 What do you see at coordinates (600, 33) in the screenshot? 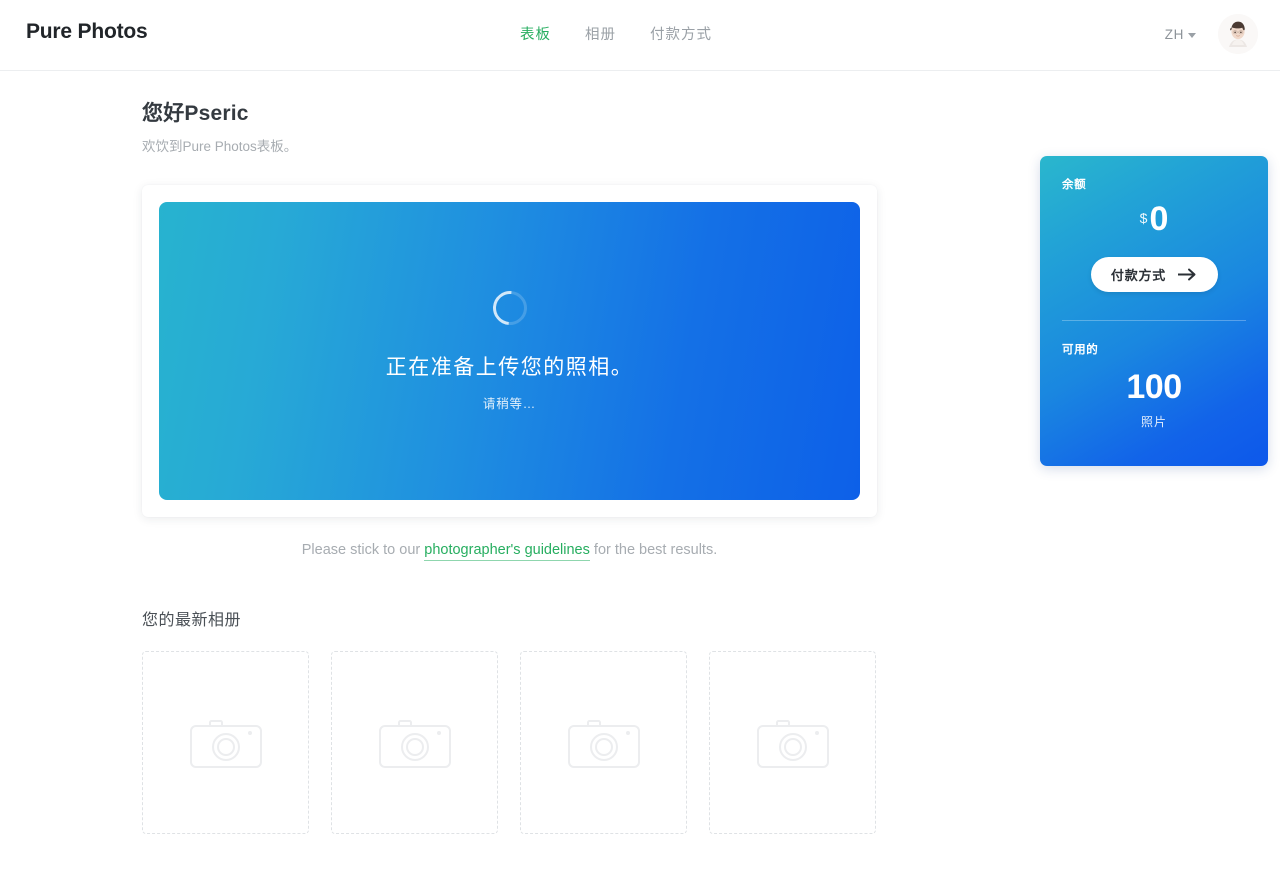
I see `nav-item-albums: 相册` at bounding box center [600, 33].